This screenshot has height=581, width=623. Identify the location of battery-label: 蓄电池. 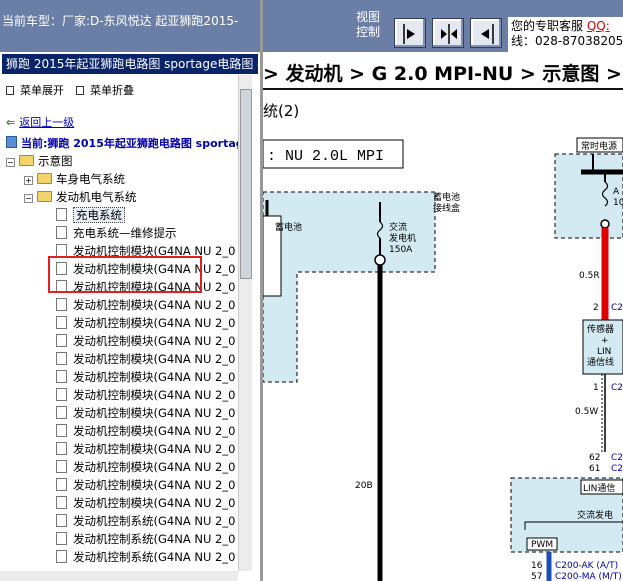
(288, 227).